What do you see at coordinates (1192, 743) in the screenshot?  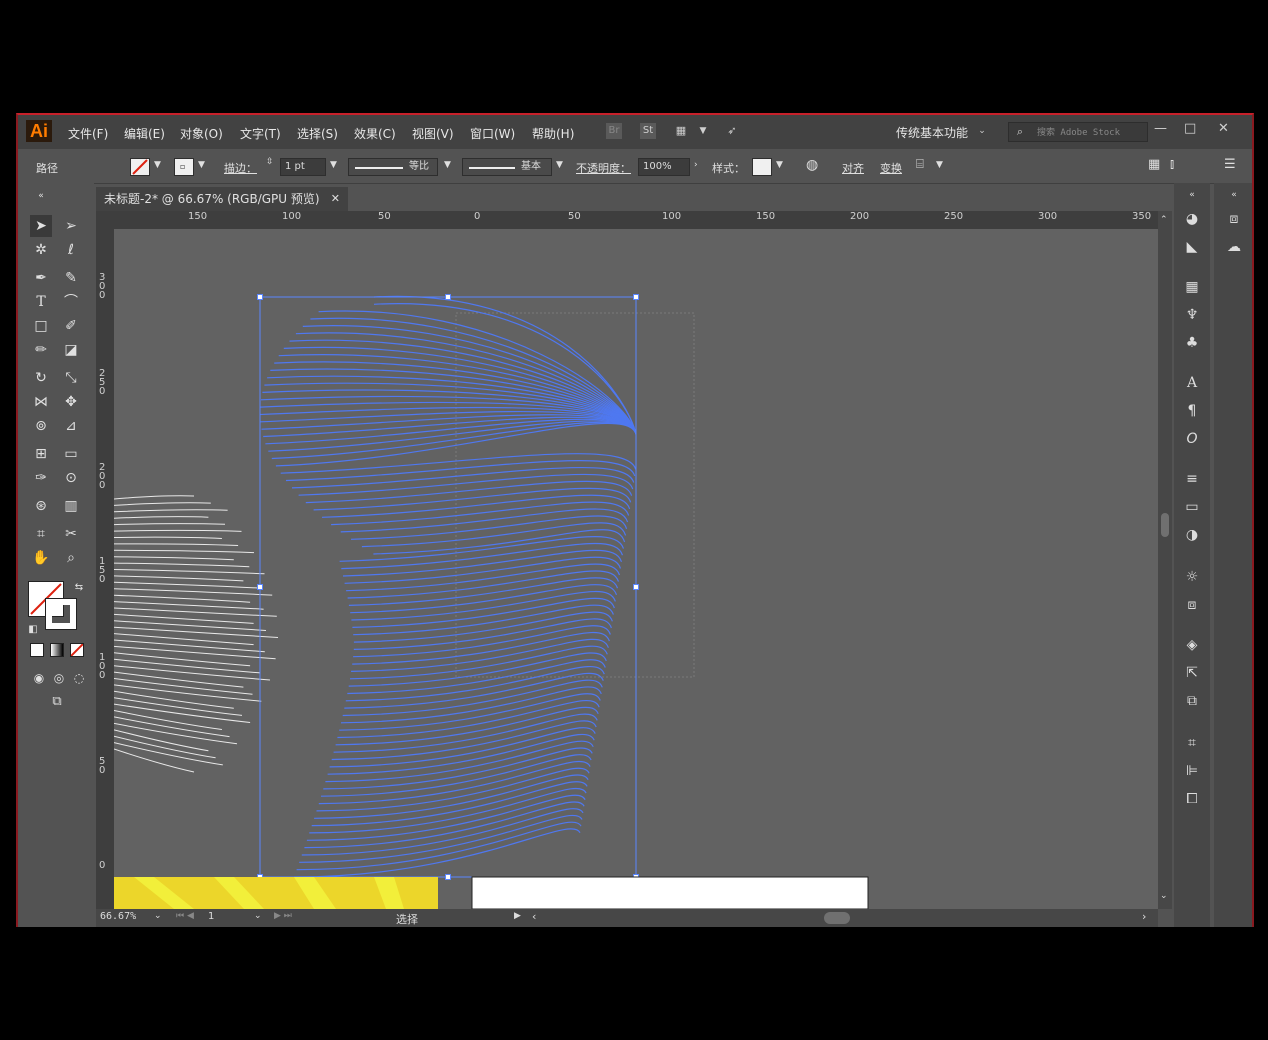 I see `transform-panel-icon: ⌗` at bounding box center [1192, 743].